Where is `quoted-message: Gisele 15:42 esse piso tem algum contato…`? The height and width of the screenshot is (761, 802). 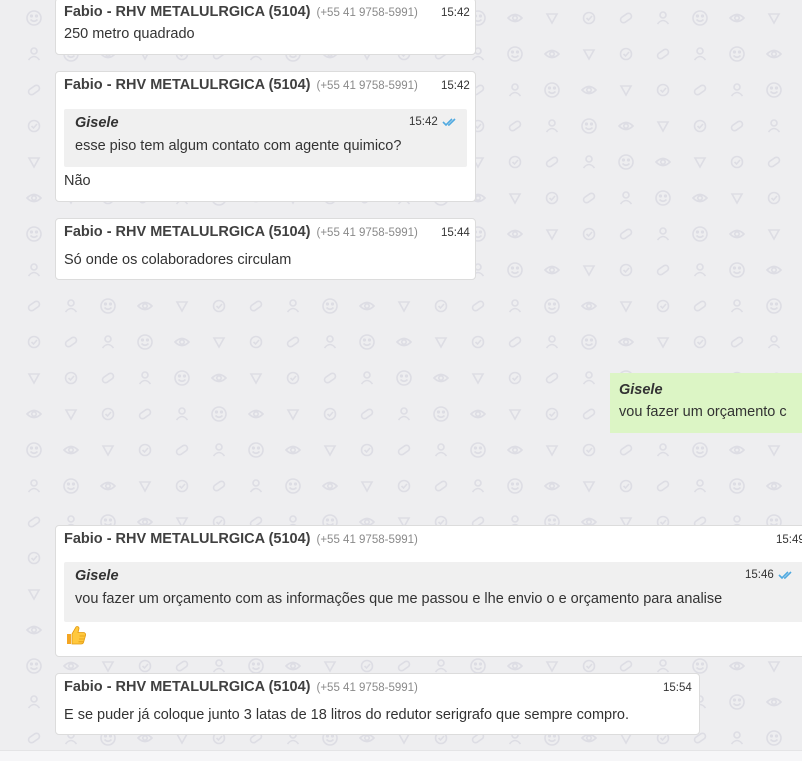
quoted-message: Gisele 15:42 esse piso tem algum contato… is located at coordinates (265, 138).